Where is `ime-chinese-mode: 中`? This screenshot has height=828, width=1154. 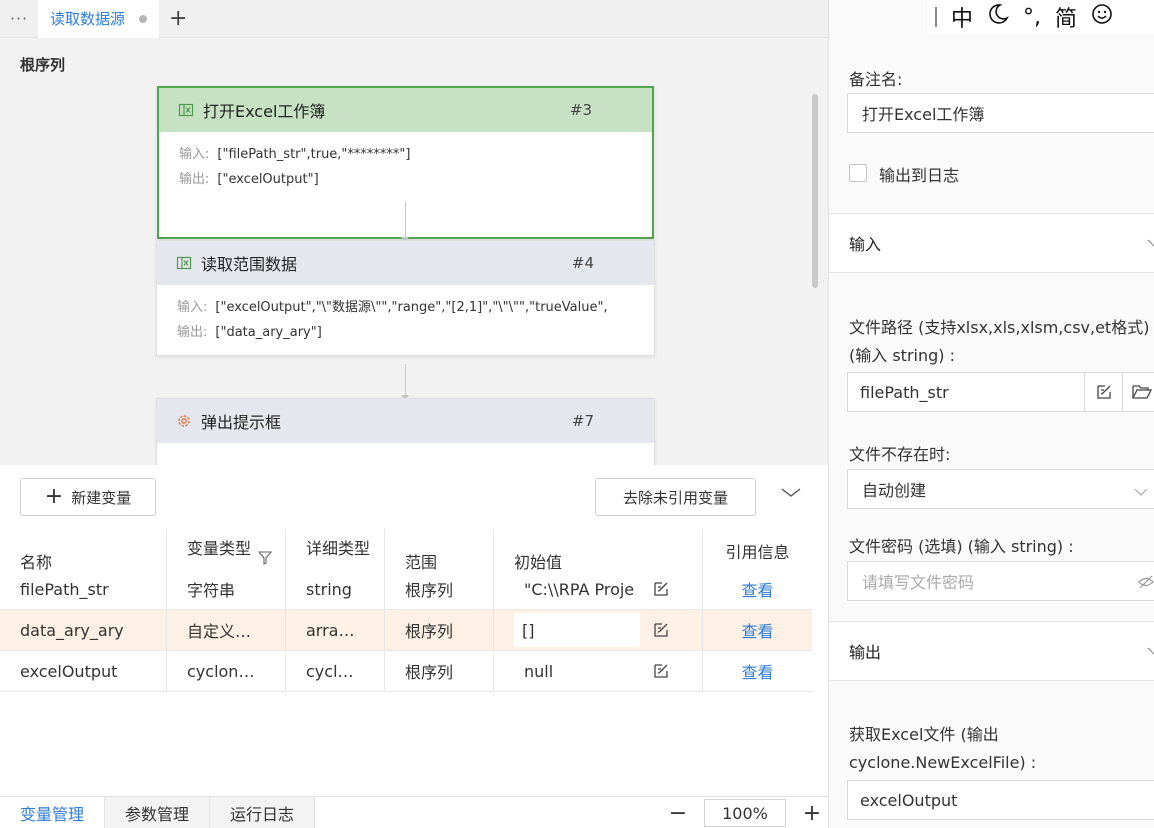 ime-chinese-mode: 中 is located at coordinates (962, 17).